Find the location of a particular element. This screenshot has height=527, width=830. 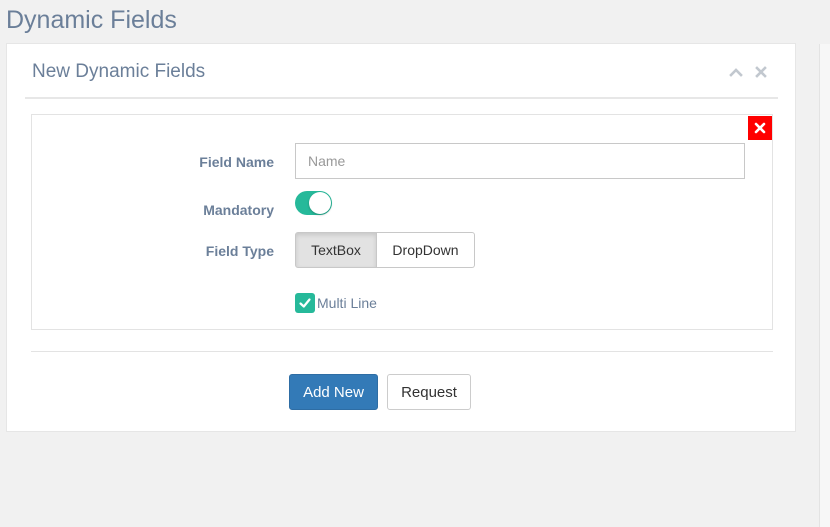

remove-field-button is located at coordinates (760, 128).